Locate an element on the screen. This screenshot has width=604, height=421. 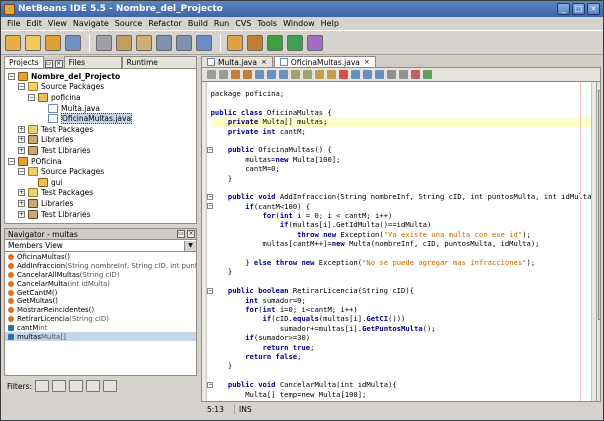
paste-icon is located at coordinates (144, 42).